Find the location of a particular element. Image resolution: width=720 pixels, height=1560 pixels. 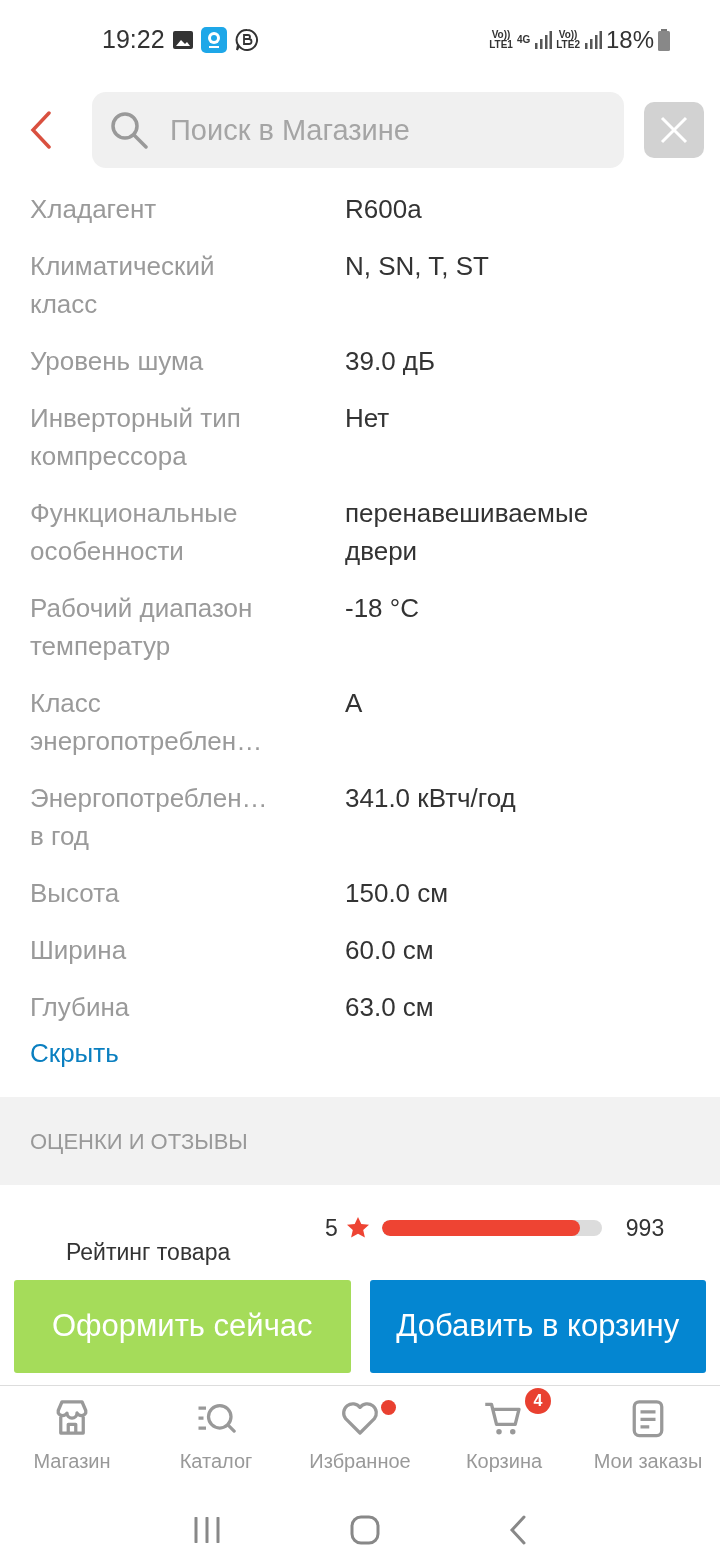

spec-value: Нет is located at coordinates (367, 418).